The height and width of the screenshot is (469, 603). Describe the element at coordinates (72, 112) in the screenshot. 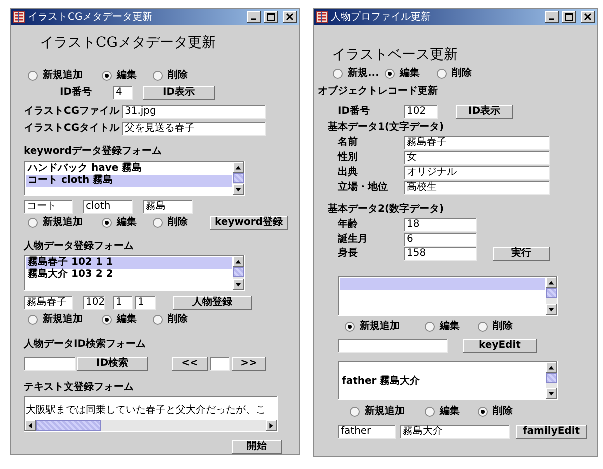

I see `field-label: イラストCGファイル` at that location.